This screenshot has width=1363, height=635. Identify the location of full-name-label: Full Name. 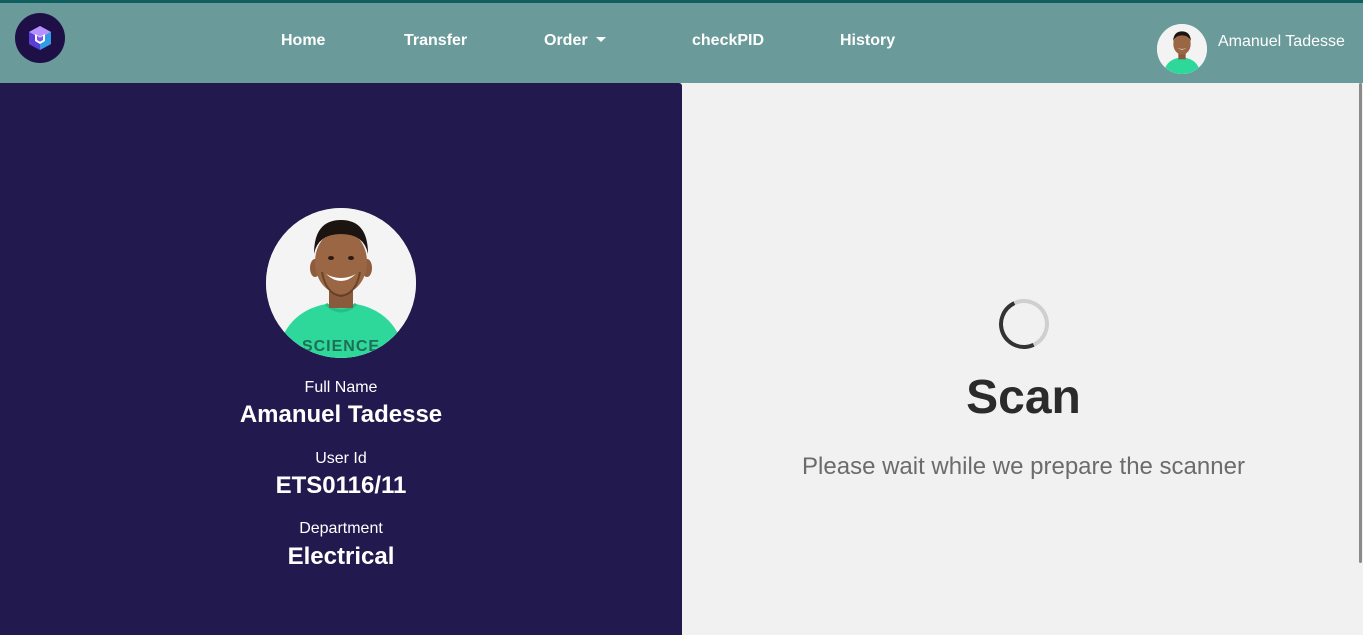
(341, 387).